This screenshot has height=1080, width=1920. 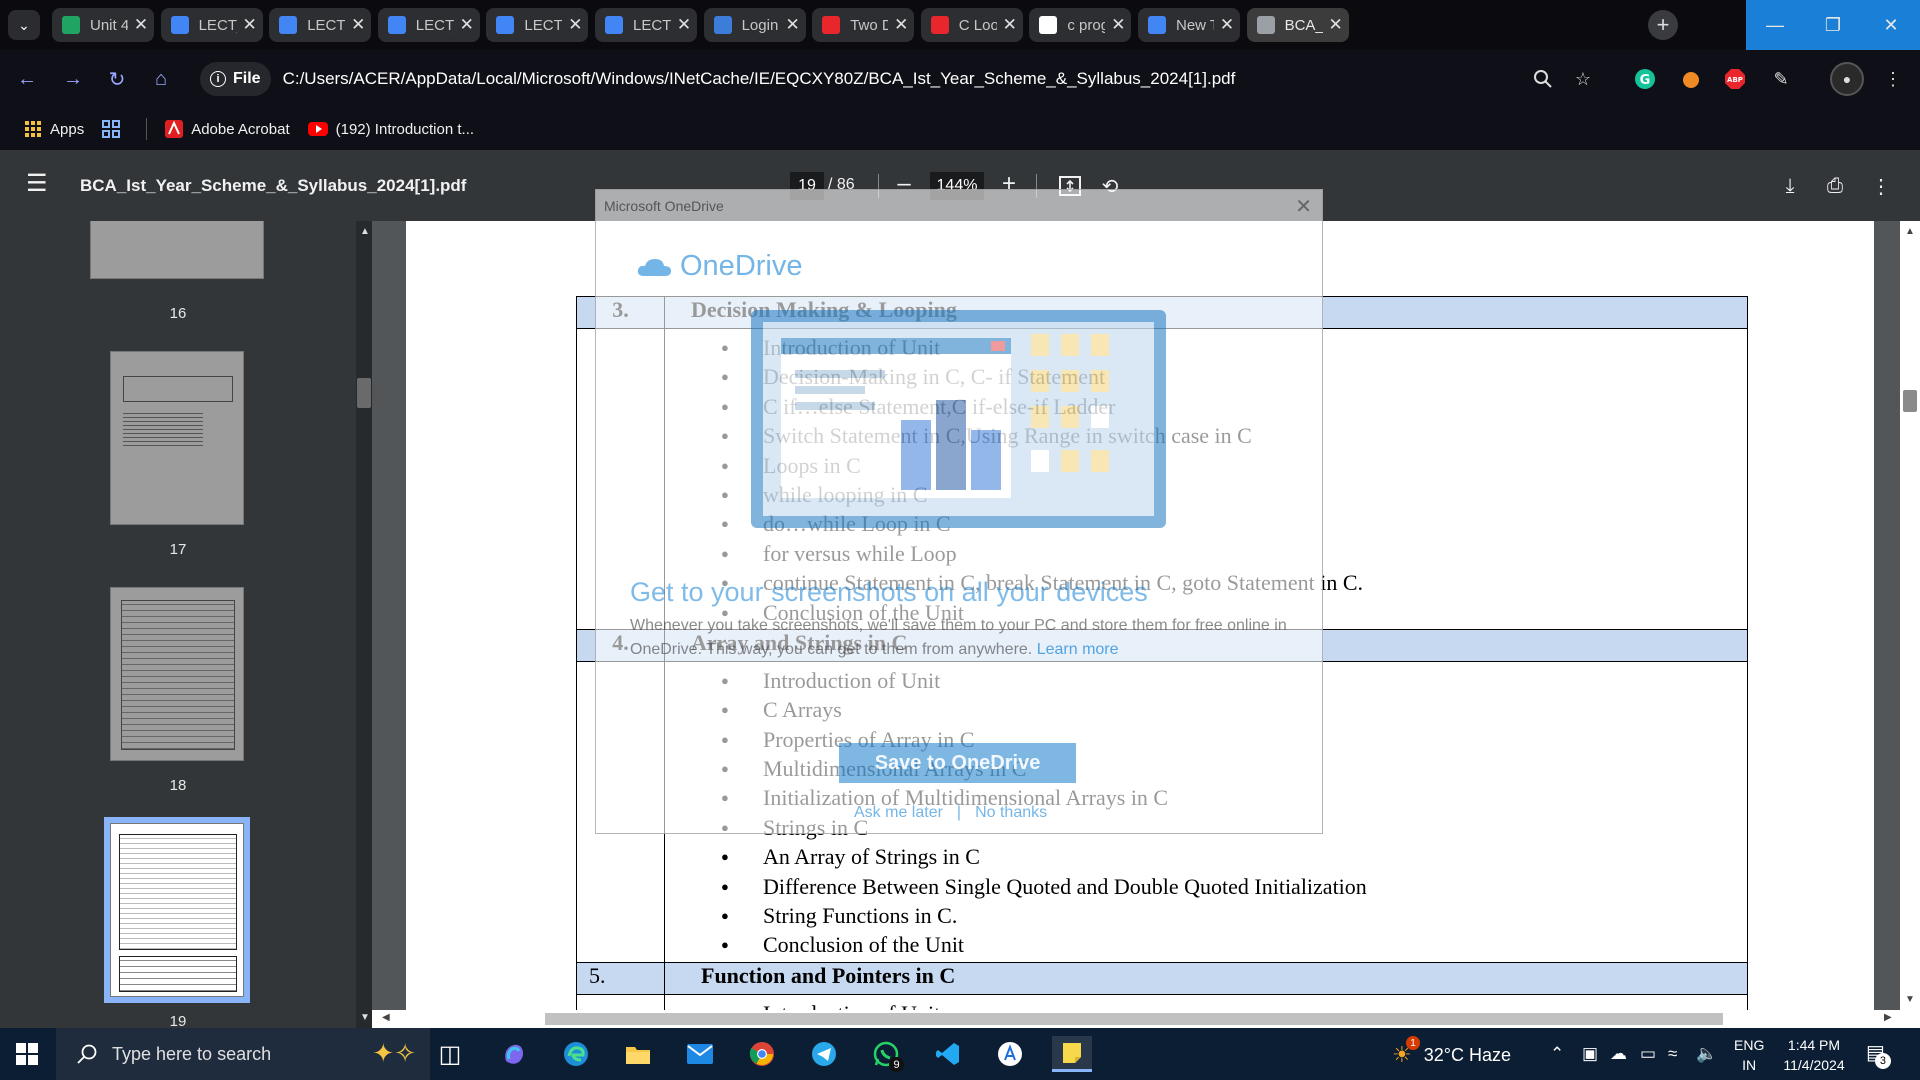 I want to click on extension-orange-icon, so click(x=1691, y=79).